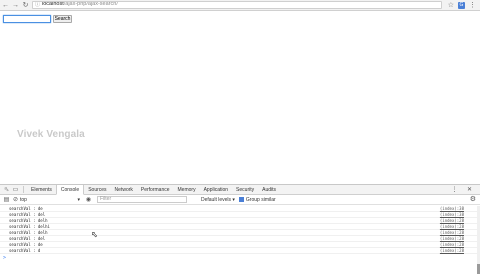  What do you see at coordinates (15, 5) in the screenshot?
I see `forward-icon: →` at bounding box center [15, 5].